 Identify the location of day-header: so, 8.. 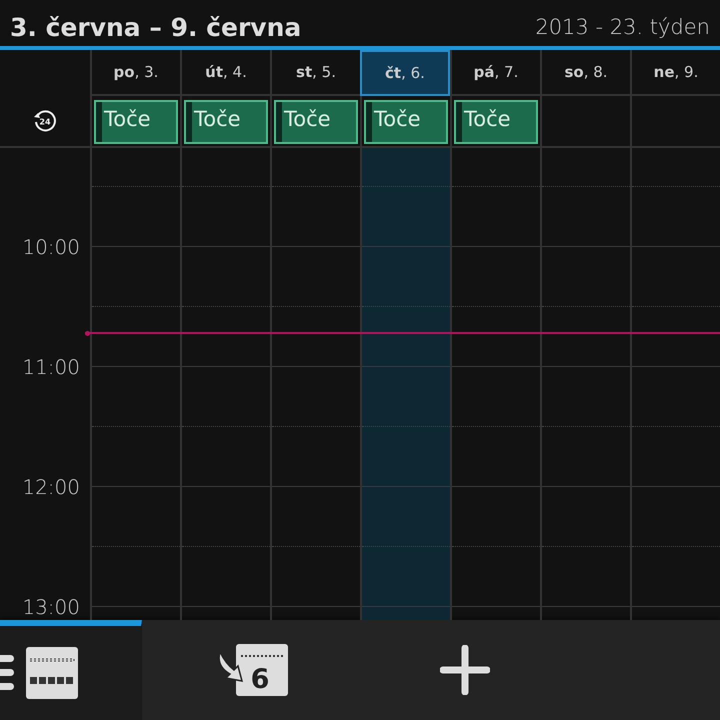
(585, 73).